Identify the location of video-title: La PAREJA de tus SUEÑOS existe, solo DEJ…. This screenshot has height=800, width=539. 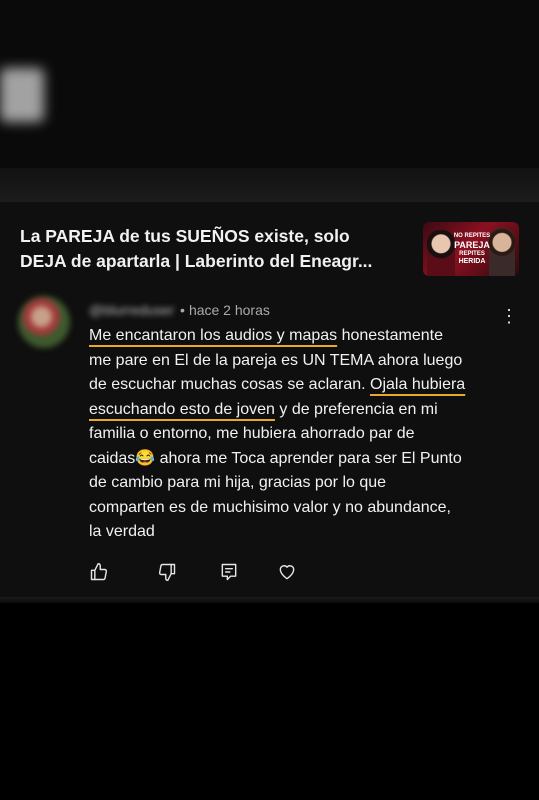
(217, 249).